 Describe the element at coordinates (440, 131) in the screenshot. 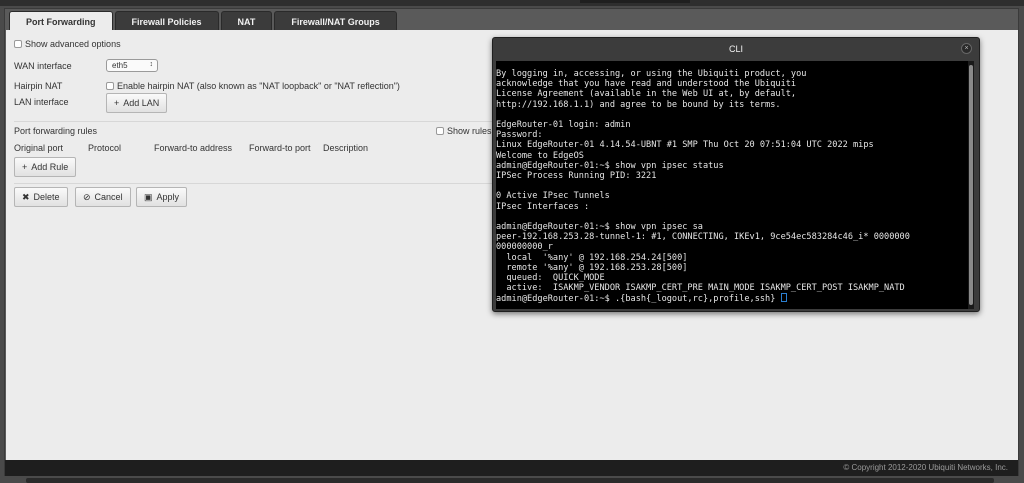

I see `show-rules-checkbox` at that location.